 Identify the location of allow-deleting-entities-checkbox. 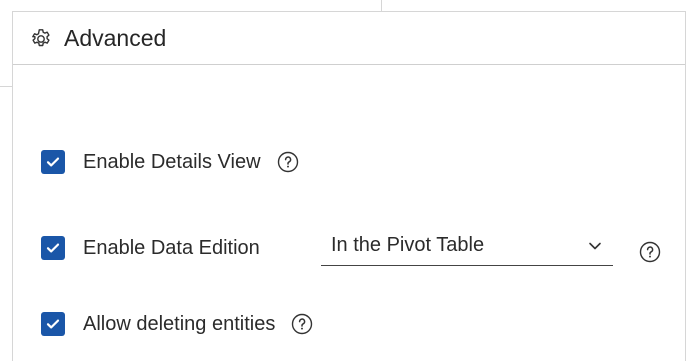
(53, 324).